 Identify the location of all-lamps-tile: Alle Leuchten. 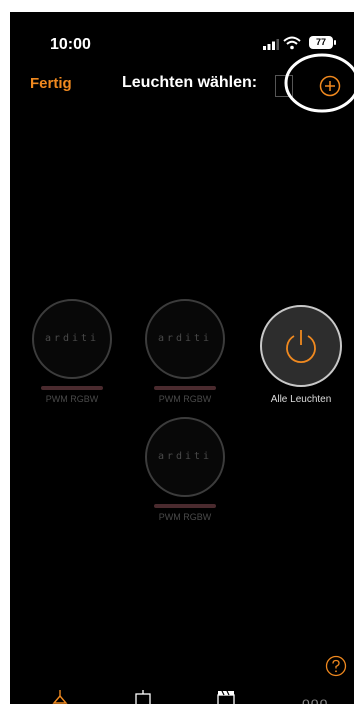
(301, 355).